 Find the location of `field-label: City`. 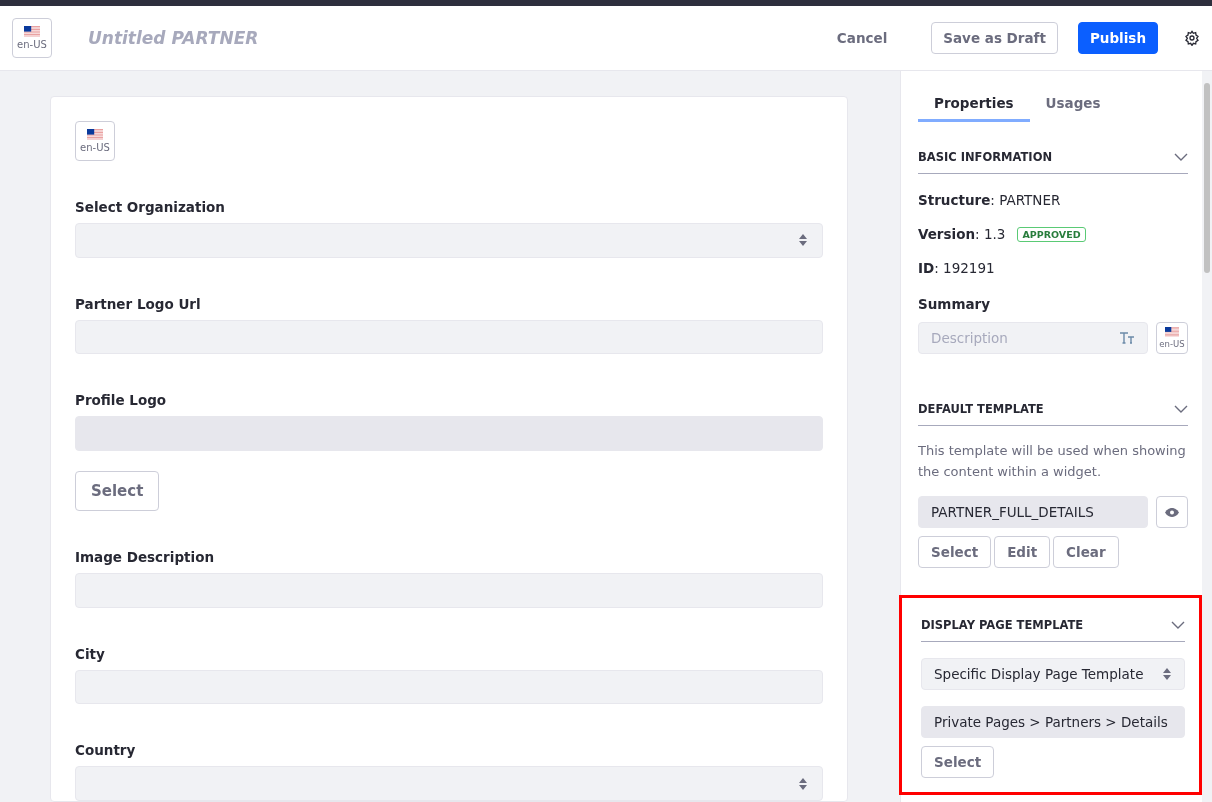

field-label: City is located at coordinates (90, 653).